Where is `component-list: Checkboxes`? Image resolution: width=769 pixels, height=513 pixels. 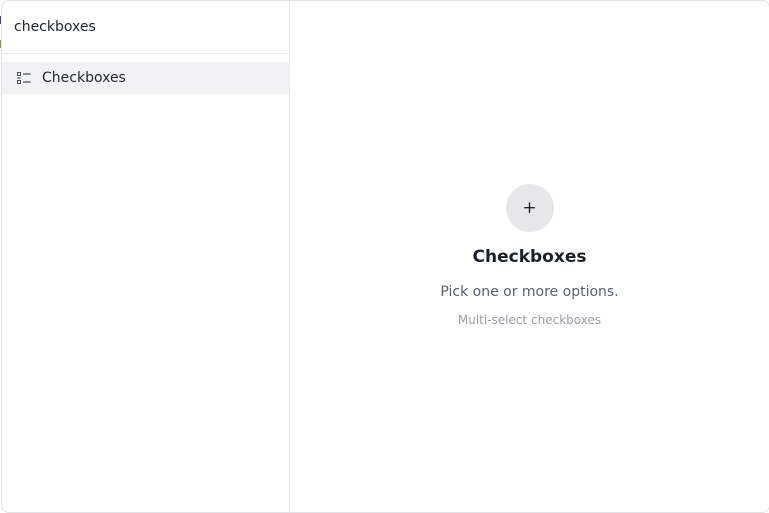 component-list: Checkboxes is located at coordinates (145, 74).